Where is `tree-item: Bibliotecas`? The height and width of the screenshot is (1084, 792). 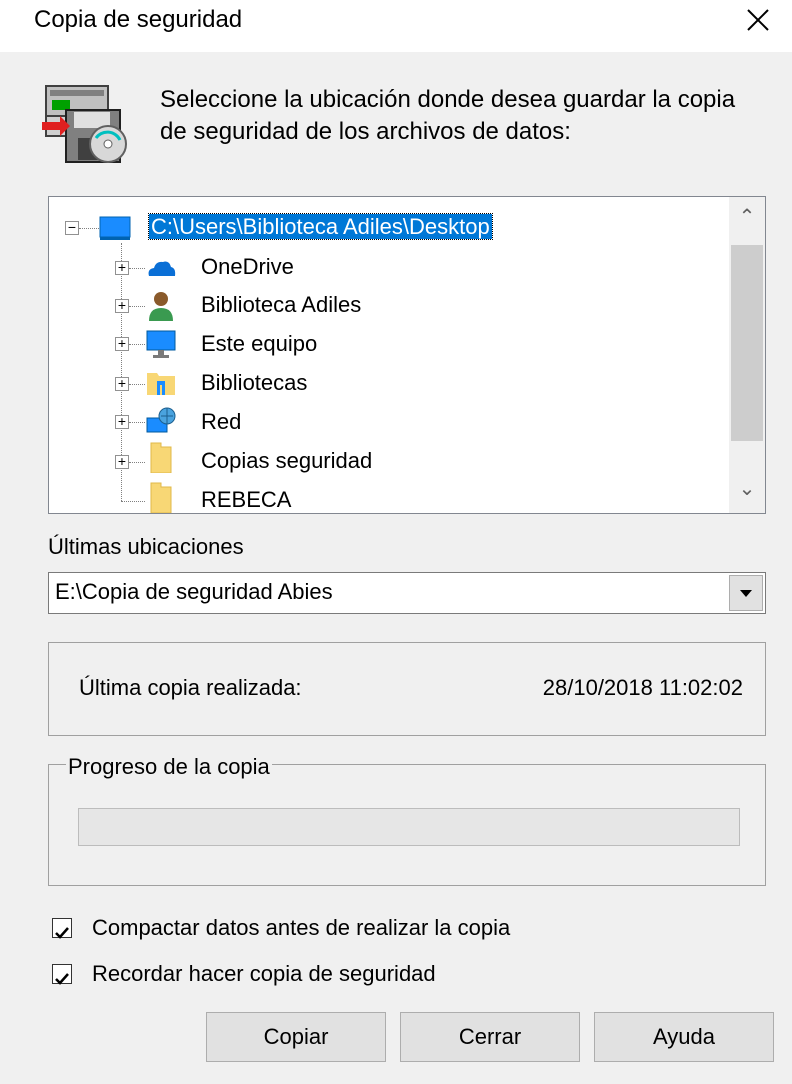
tree-item: Bibliotecas is located at coordinates (254, 383).